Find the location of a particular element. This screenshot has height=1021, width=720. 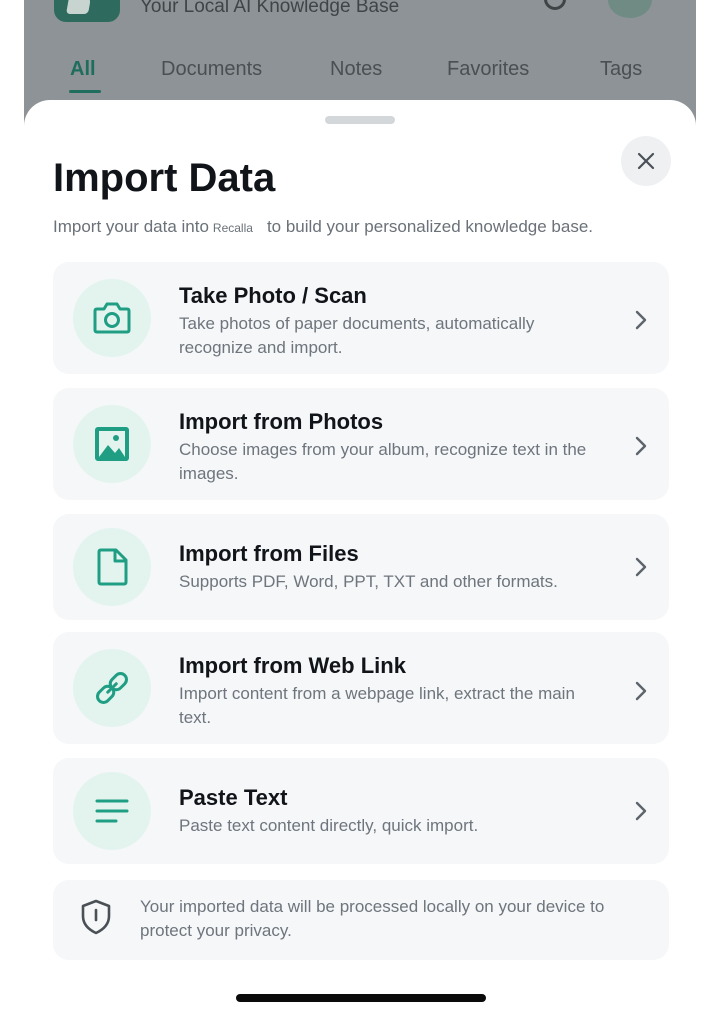

text-lines-icon is located at coordinates (112, 811).